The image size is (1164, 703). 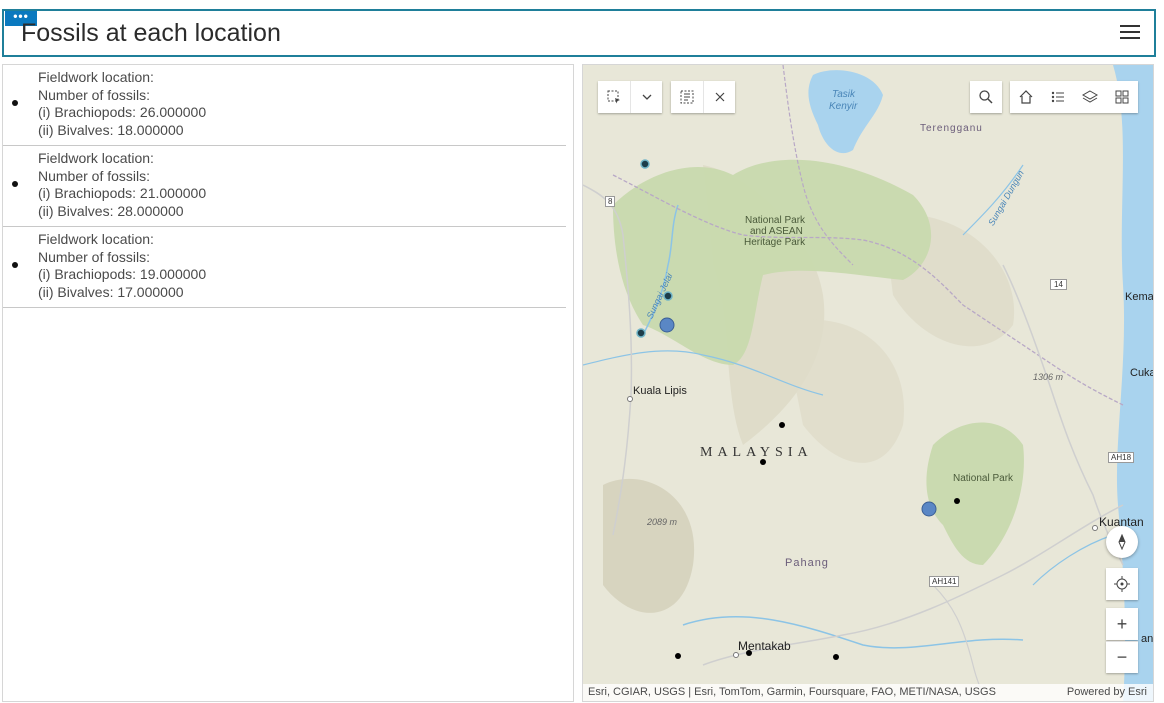 I want to click on route-shield-ah141: AH141, so click(x=944, y=581).